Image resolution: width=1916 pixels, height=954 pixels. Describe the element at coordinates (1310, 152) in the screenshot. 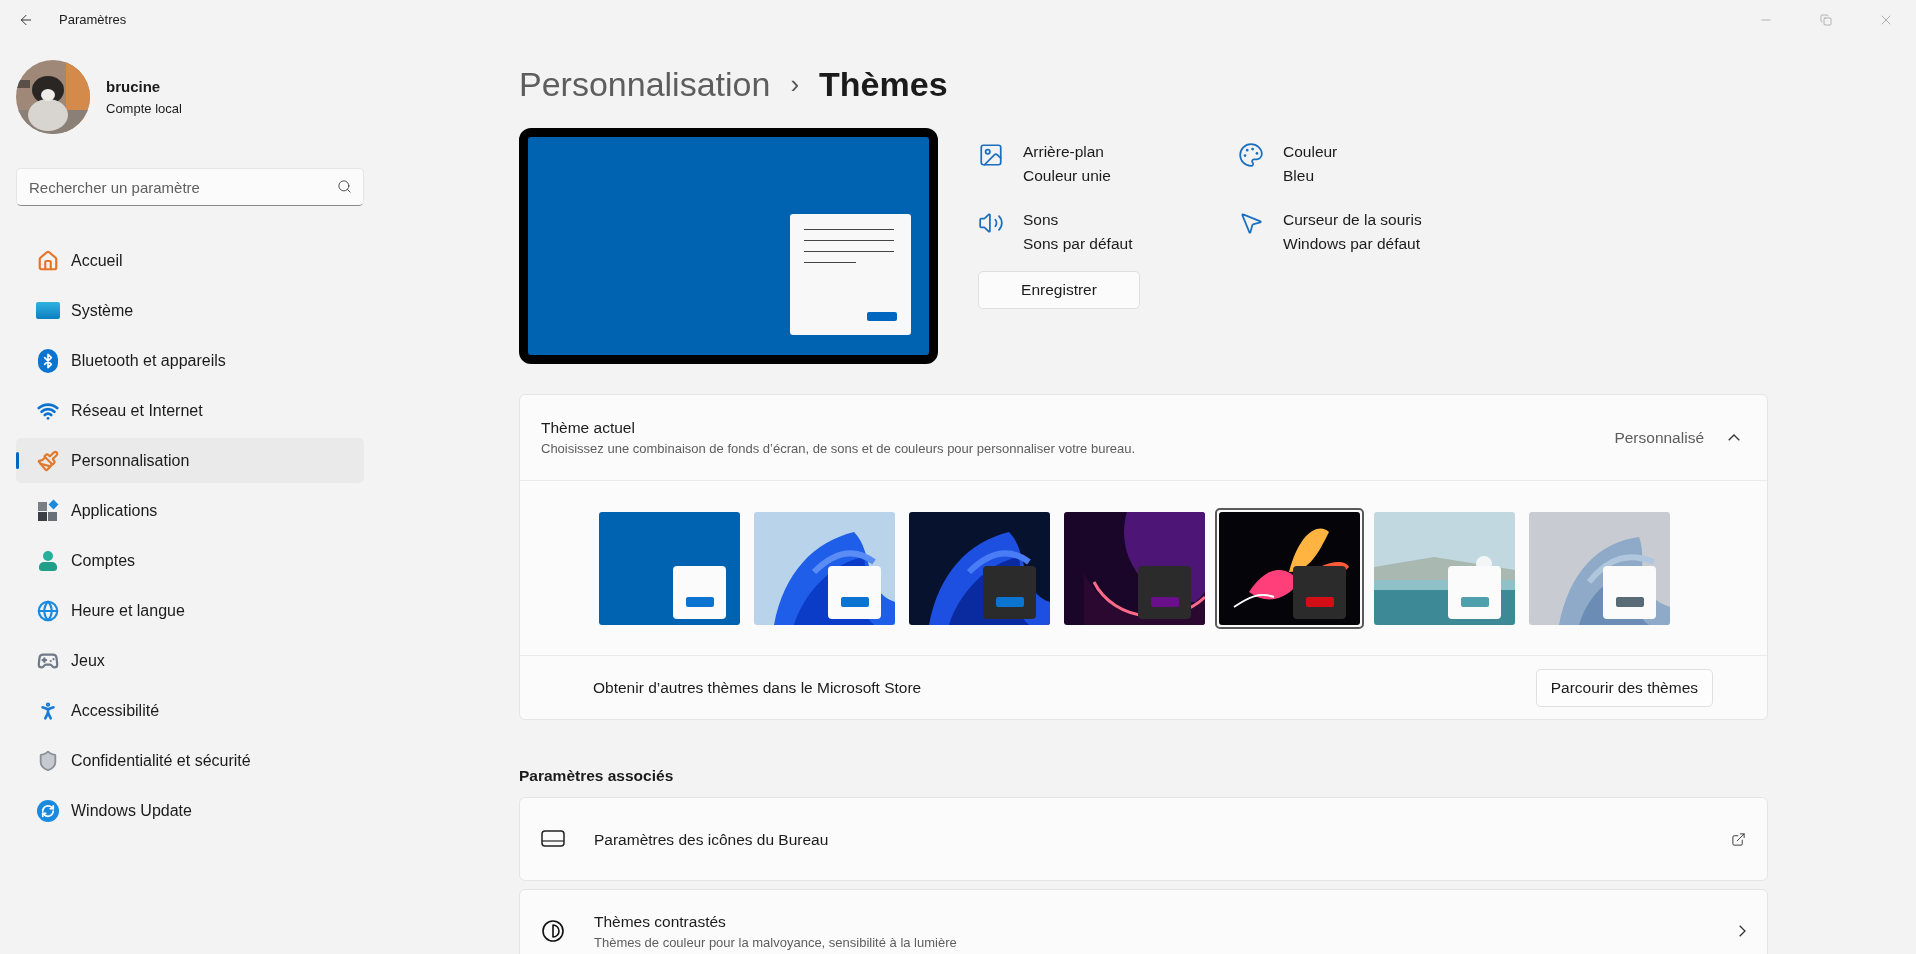

I see `property-label: Couleur` at that location.